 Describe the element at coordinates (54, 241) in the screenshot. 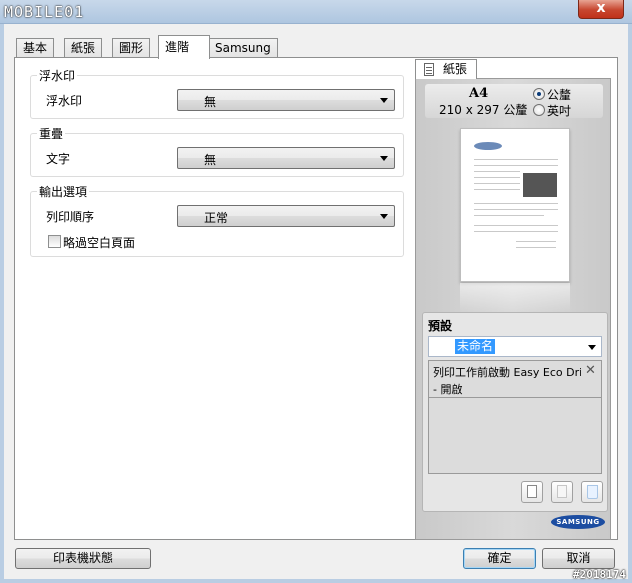

I see `skip-blank-pages-checkbox` at that location.